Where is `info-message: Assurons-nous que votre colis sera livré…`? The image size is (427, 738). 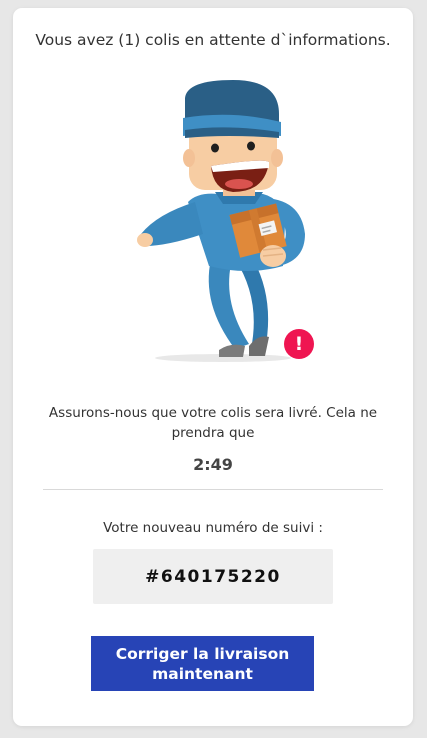 info-message: Assurons-nous que votre colis sera livré… is located at coordinates (213, 423).